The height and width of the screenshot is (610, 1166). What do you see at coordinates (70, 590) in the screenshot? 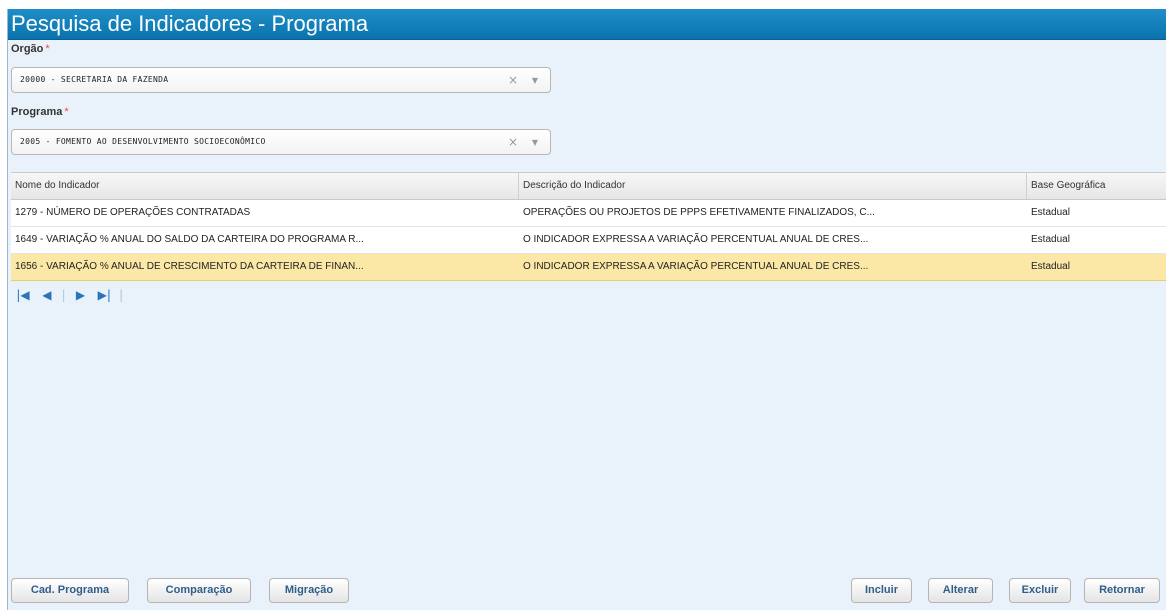
I see `cad-programa-button: Cad. Programa` at bounding box center [70, 590].